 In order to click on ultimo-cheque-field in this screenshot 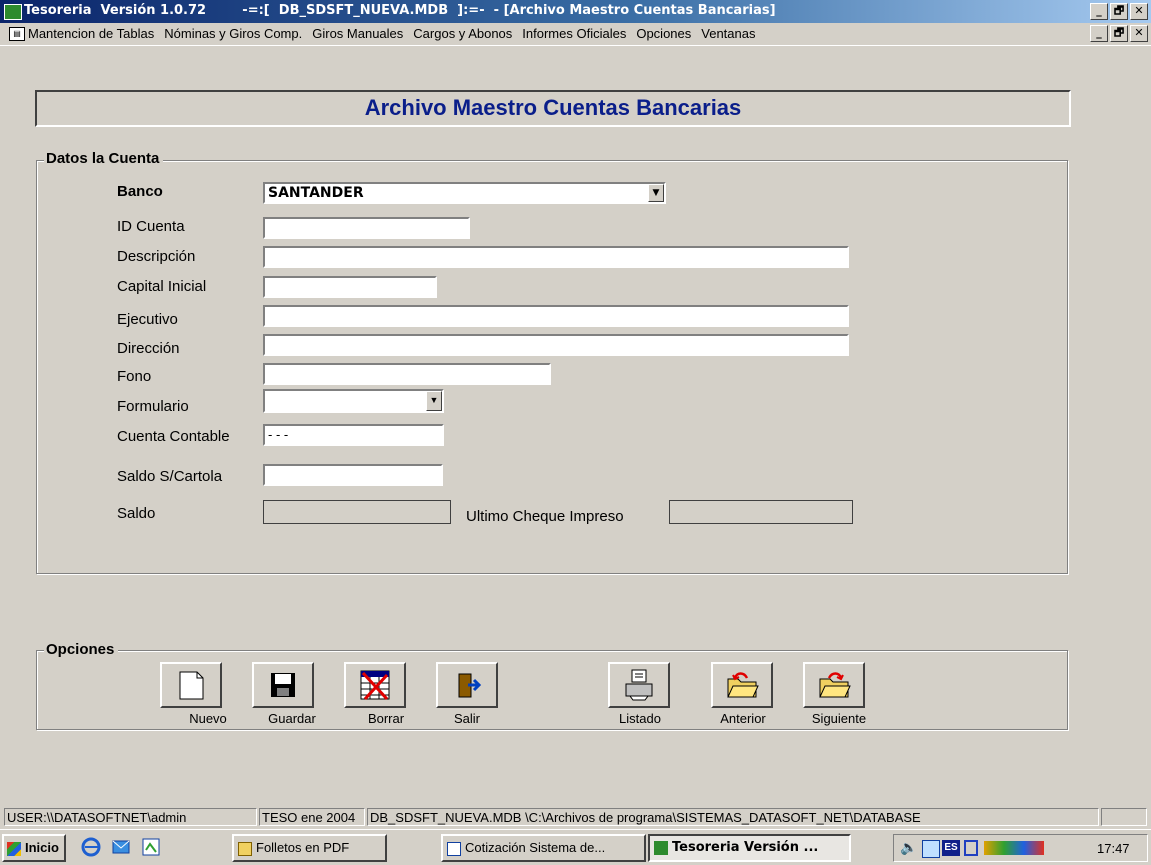, I will do `click(761, 512)`.